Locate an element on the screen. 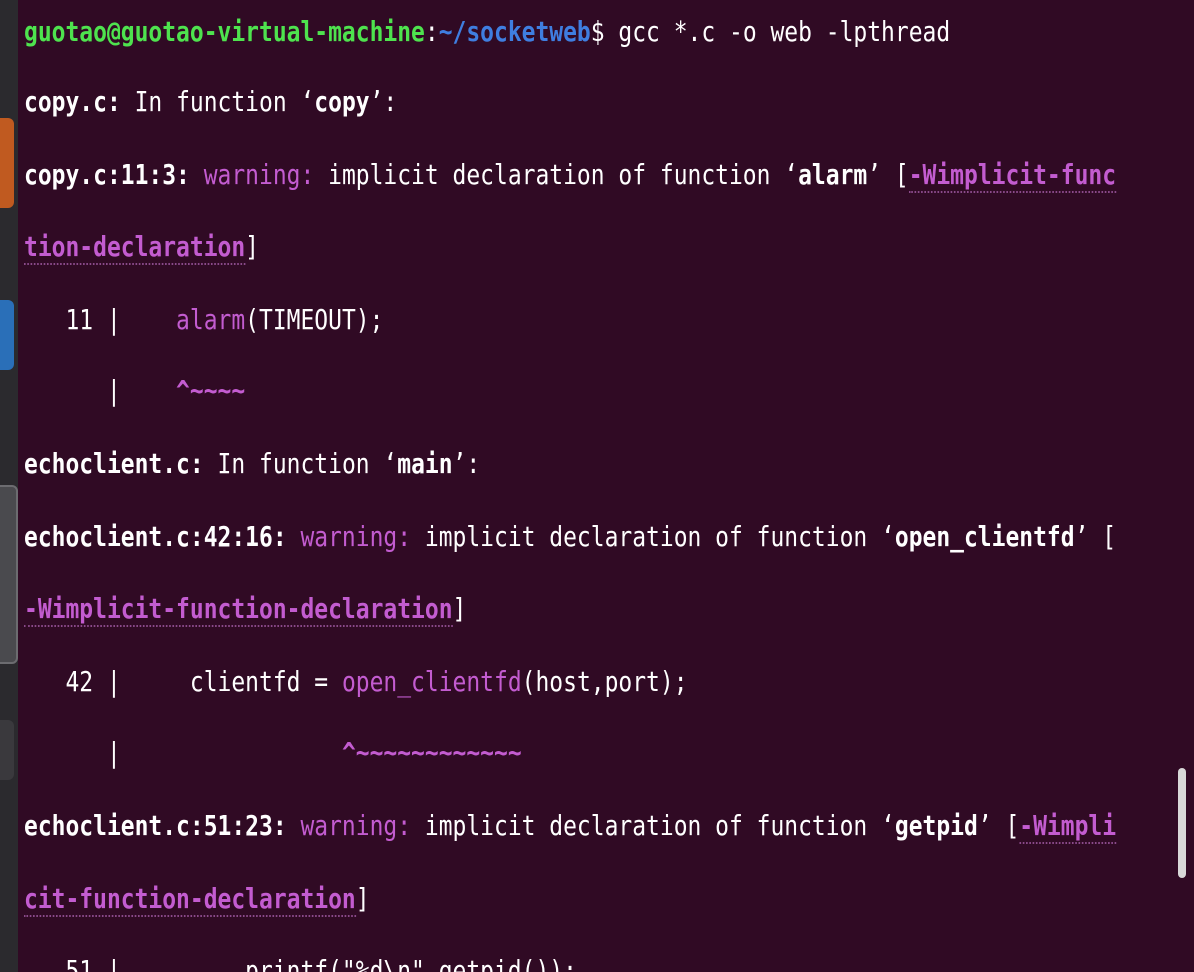 This screenshot has height=972, width=1194. caret-line: | ^~~~~ is located at coordinates (134, 391).